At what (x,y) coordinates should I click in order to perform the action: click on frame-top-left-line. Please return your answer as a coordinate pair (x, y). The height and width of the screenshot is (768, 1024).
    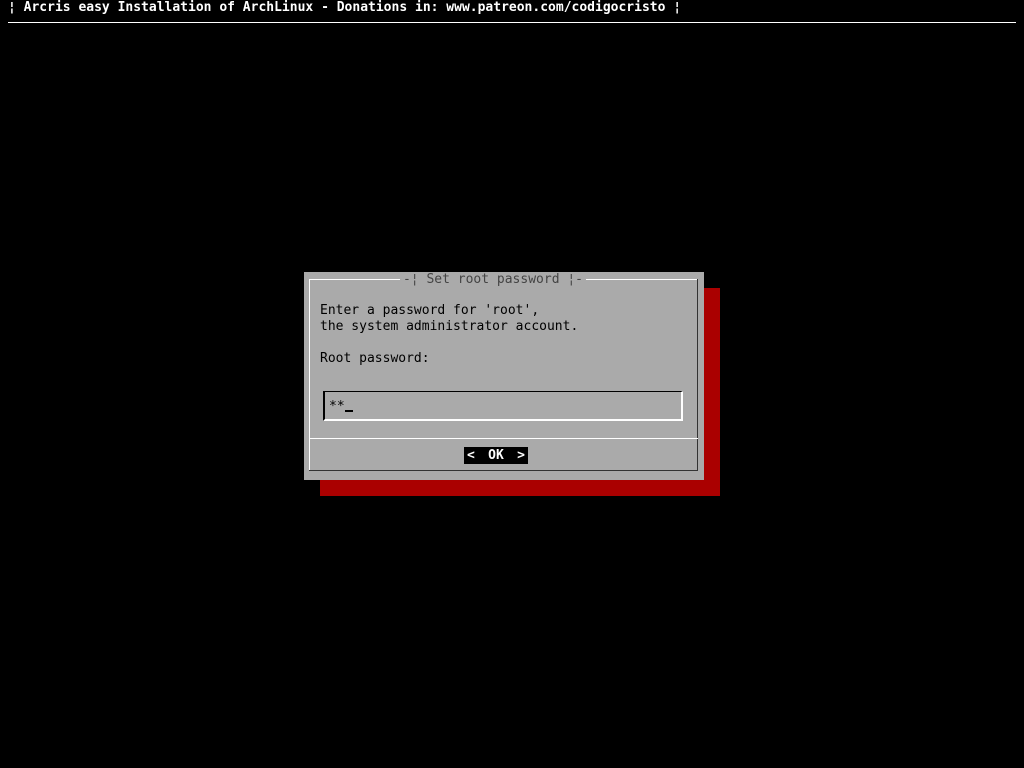
    Looking at the image, I should click on (354, 279).